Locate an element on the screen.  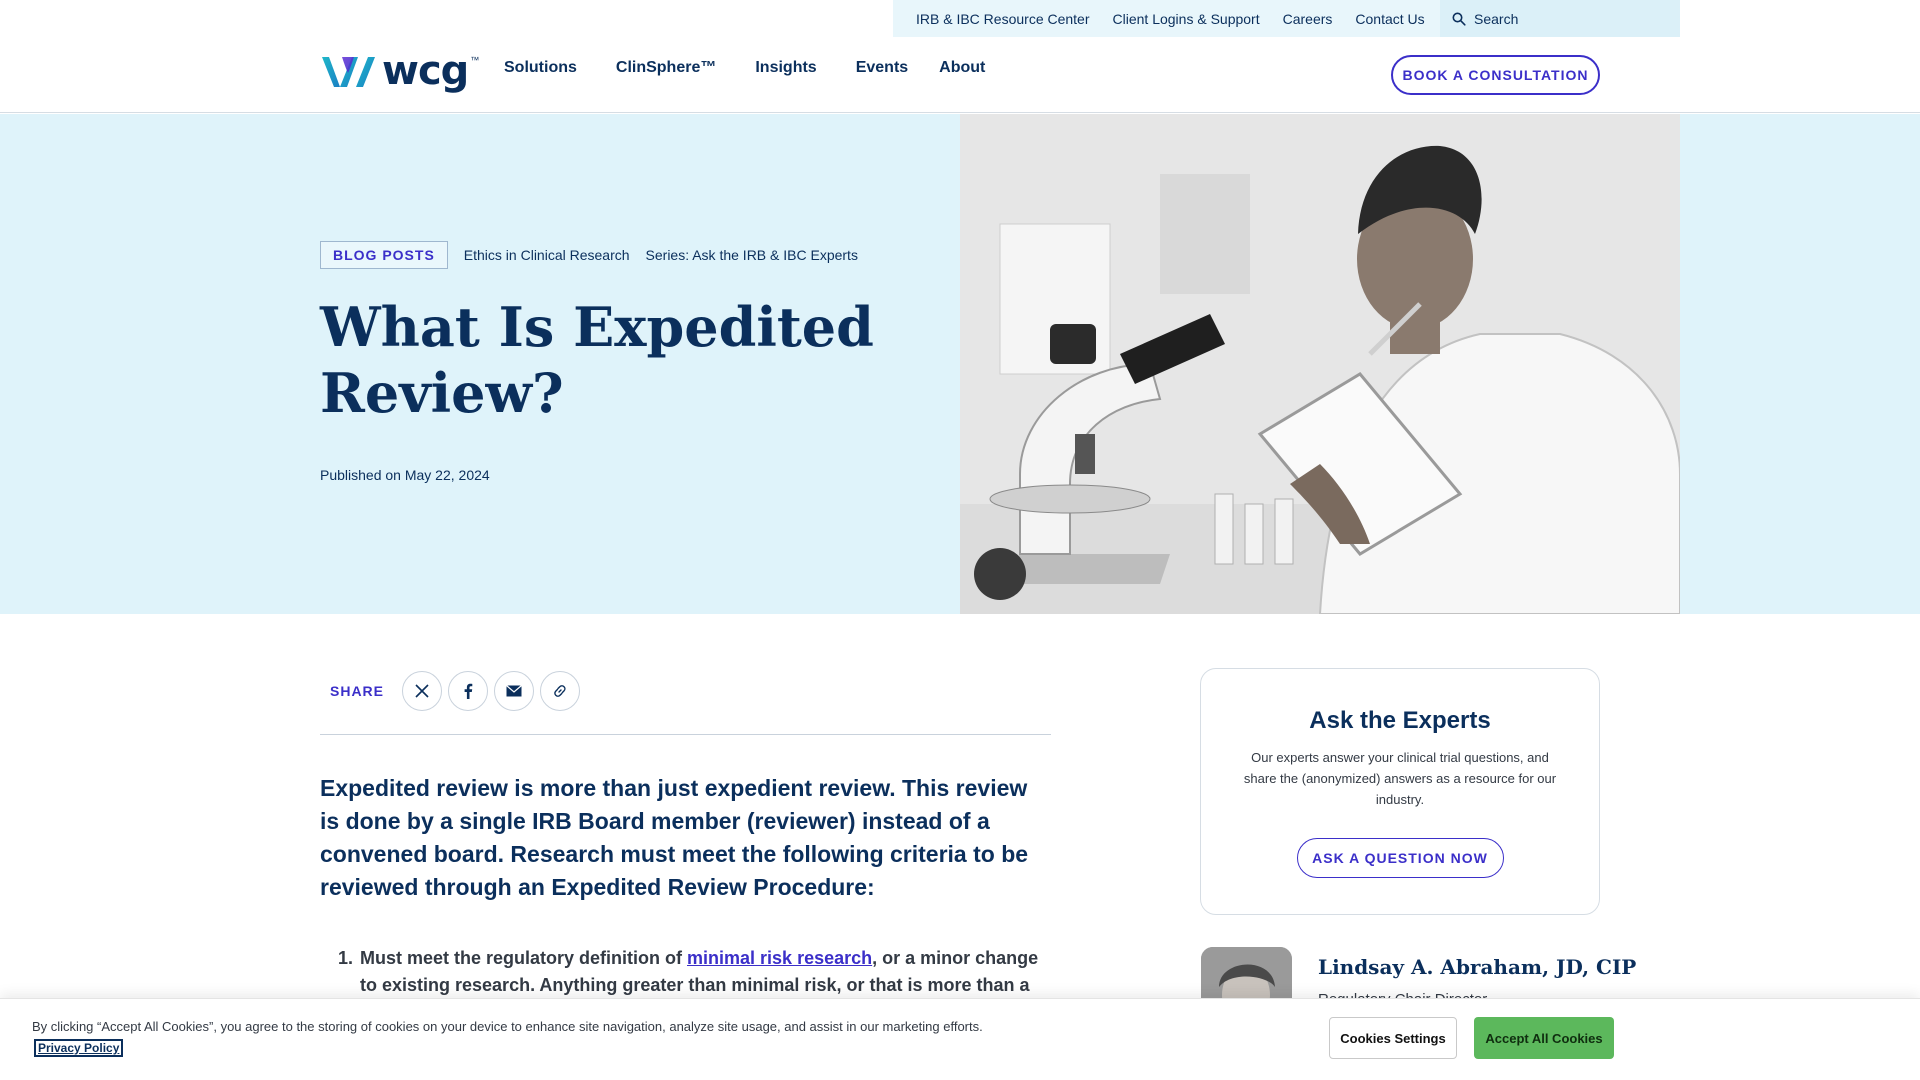
share-bar: SHARE is located at coordinates (453, 691).